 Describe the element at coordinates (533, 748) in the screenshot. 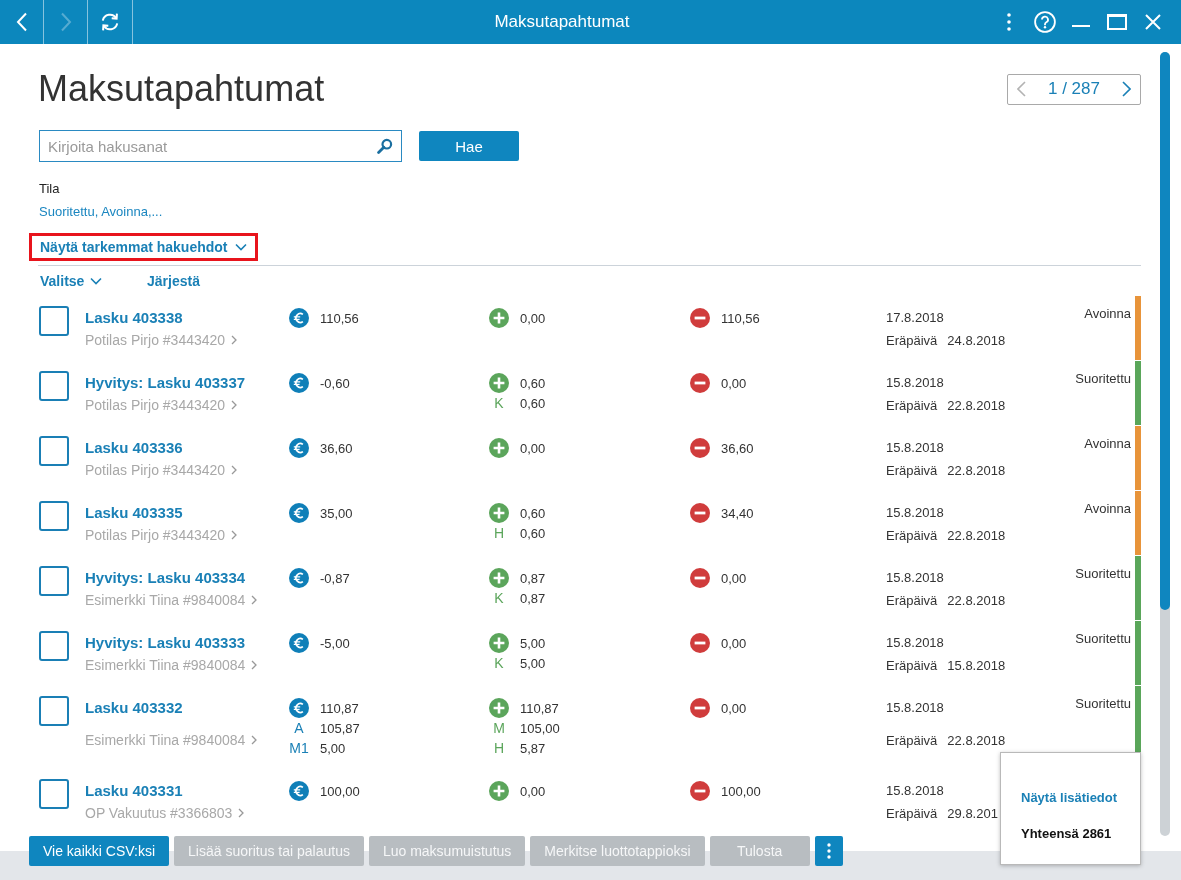

I see `amount-value: 5,87` at that location.